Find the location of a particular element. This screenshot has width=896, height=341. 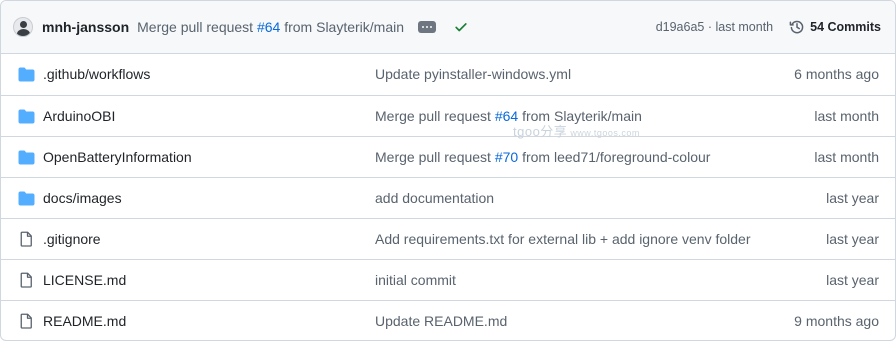

expand-commit-message-button is located at coordinates (427, 27).